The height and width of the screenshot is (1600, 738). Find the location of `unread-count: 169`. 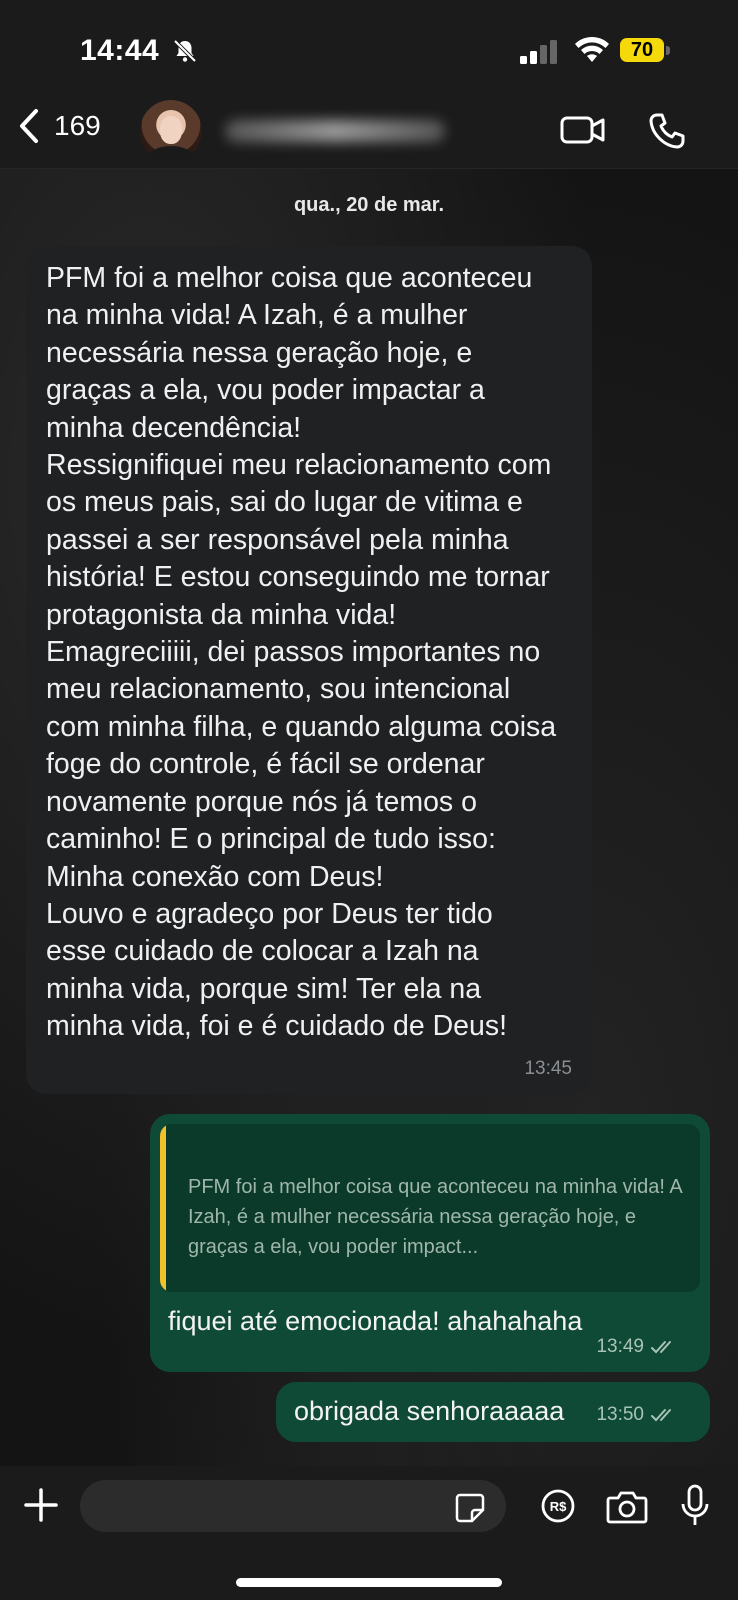

unread-count: 169 is located at coordinates (77, 125).